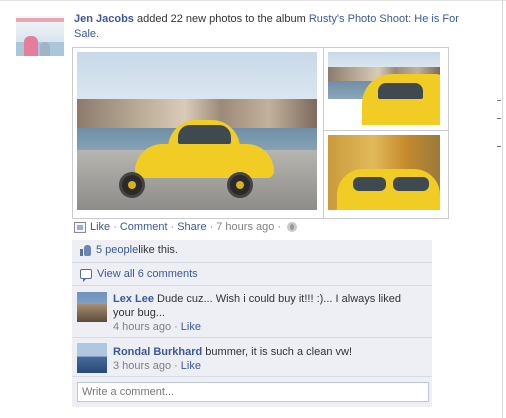 The image size is (506, 418). I want to click on globe-icon, so click(292, 227).